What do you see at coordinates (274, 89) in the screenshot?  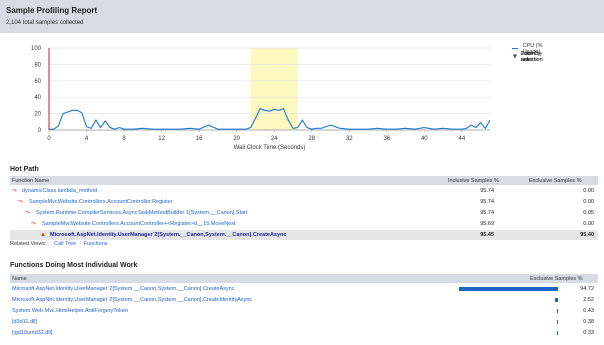 I see `time-selection-band` at bounding box center [274, 89].